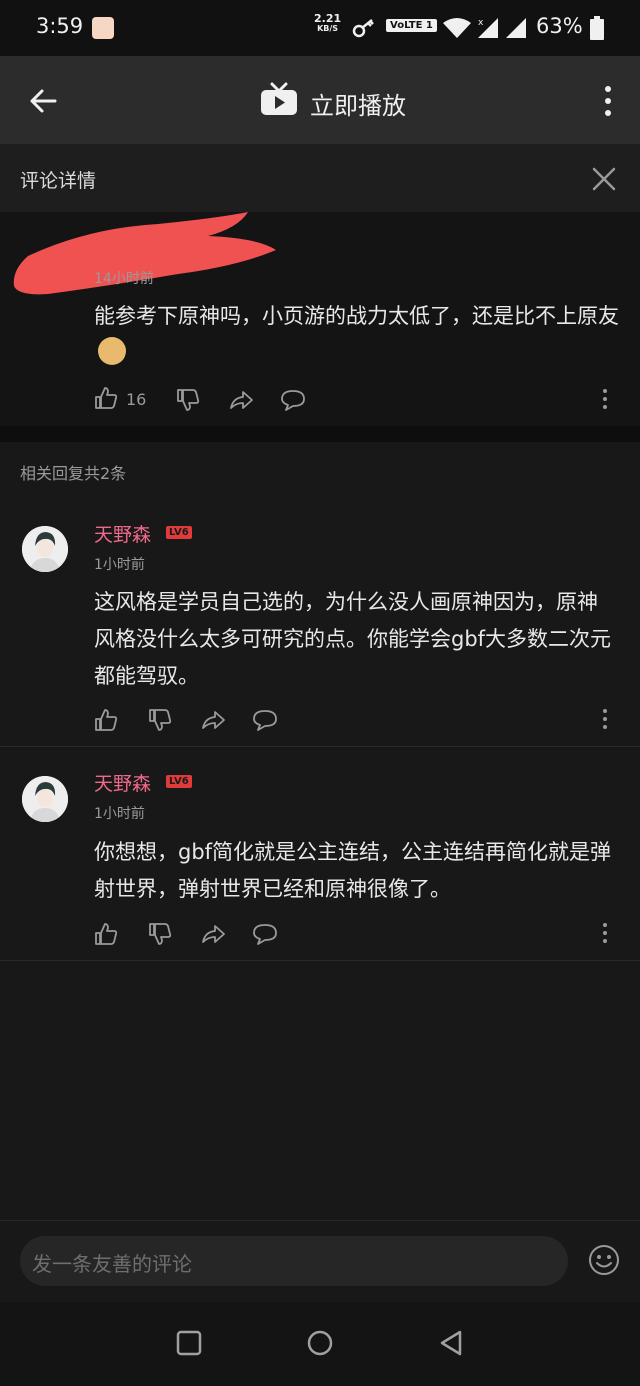 This screenshot has height=1386, width=640. What do you see at coordinates (451, 1343) in the screenshot?
I see `back-triangle-icon` at bounding box center [451, 1343].